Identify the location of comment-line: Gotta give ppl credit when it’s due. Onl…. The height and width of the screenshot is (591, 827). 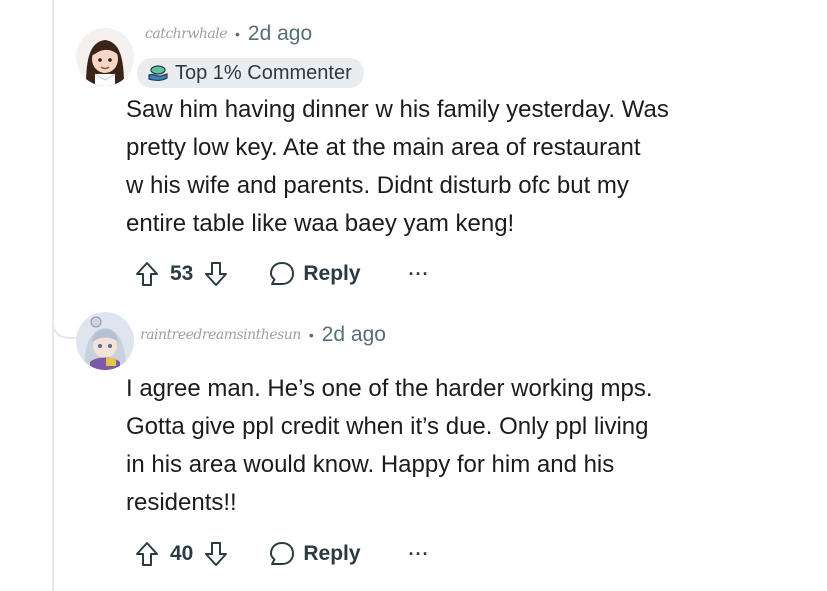
(387, 426).